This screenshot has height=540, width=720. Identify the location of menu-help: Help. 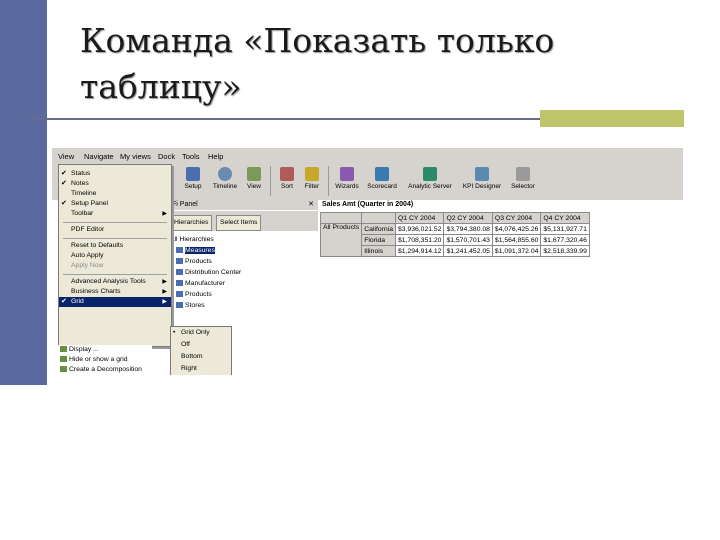
(215, 156).